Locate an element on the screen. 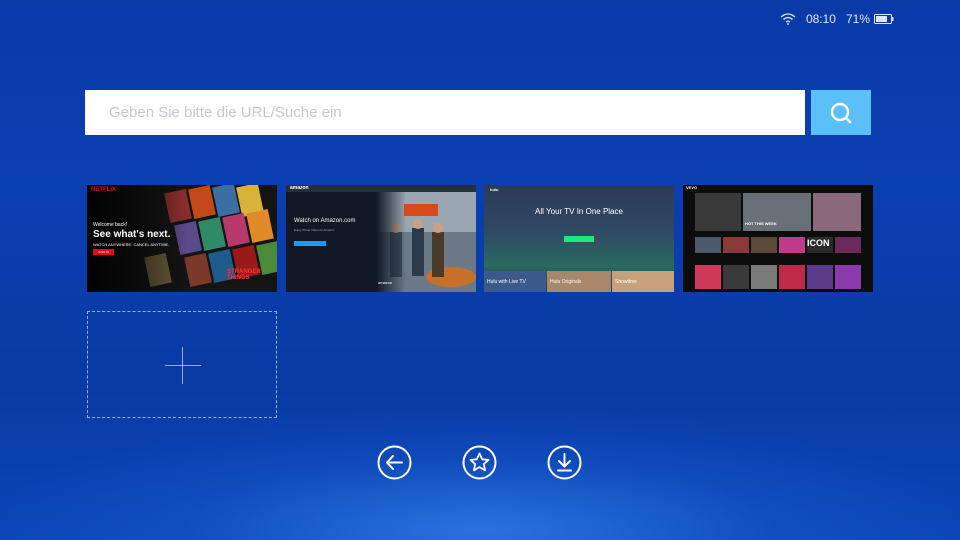  search-button is located at coordinates (841, 112).